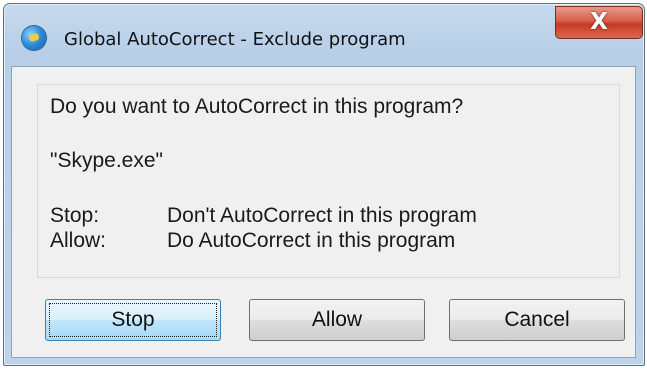 This screenshot has width=647, height=371. Describe the element at coordinates (311, 240) in the screenshot. I see `definition-description: Do AutoCorrect in this program` at that location.